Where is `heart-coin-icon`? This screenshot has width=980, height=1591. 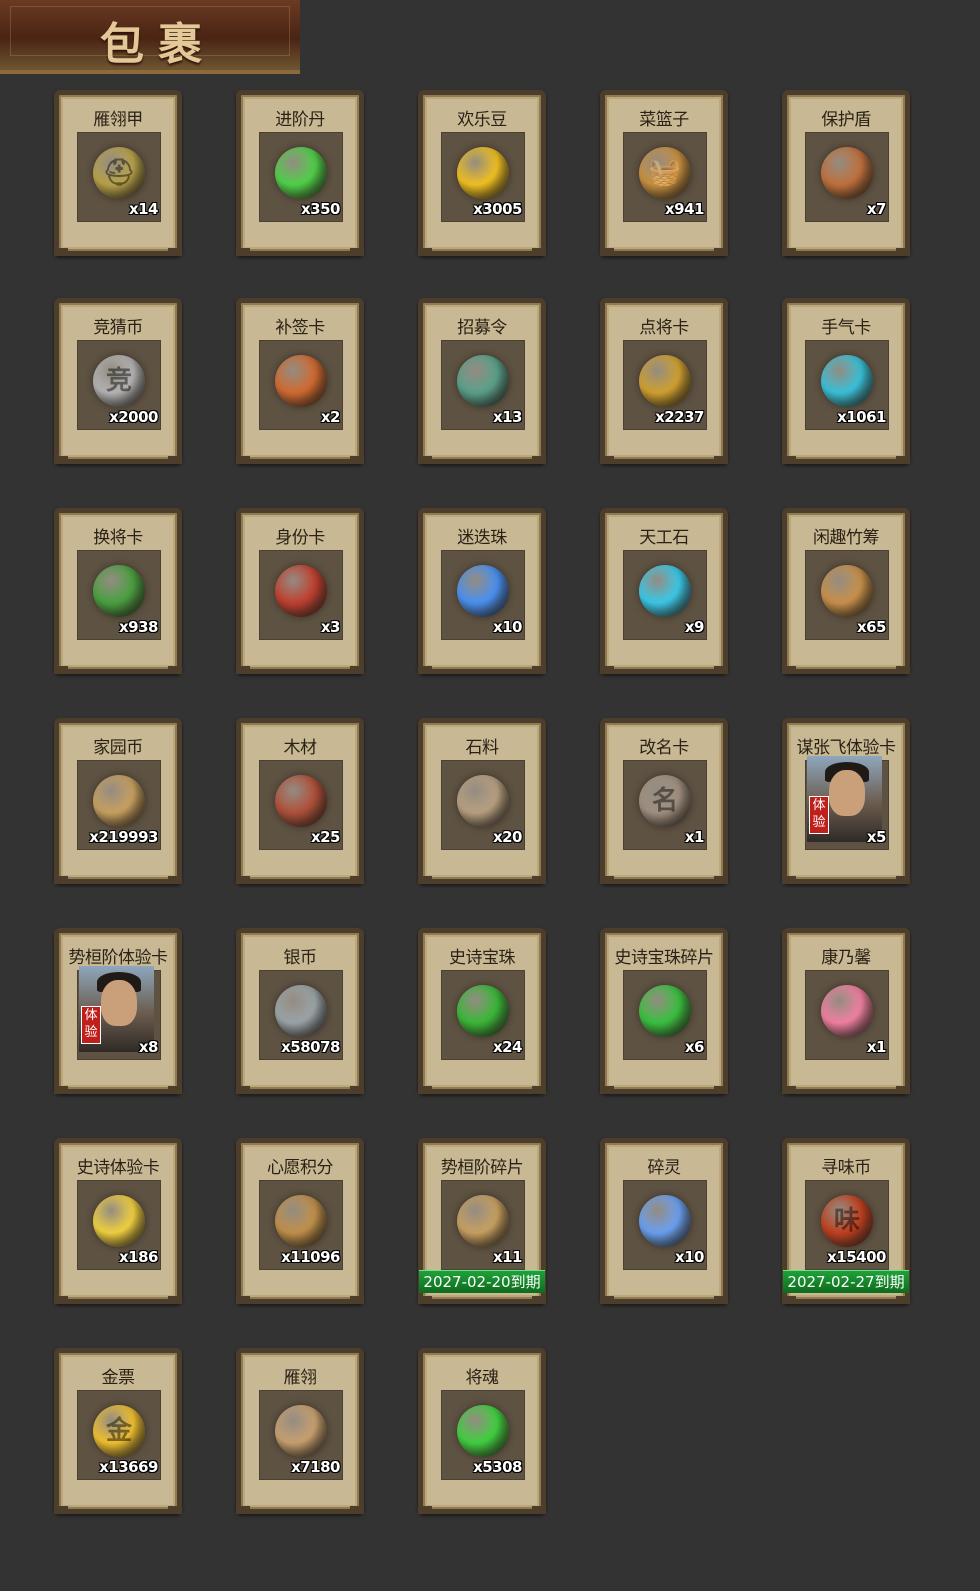 heart-coin-icon is located at coordinates (301, 1221).